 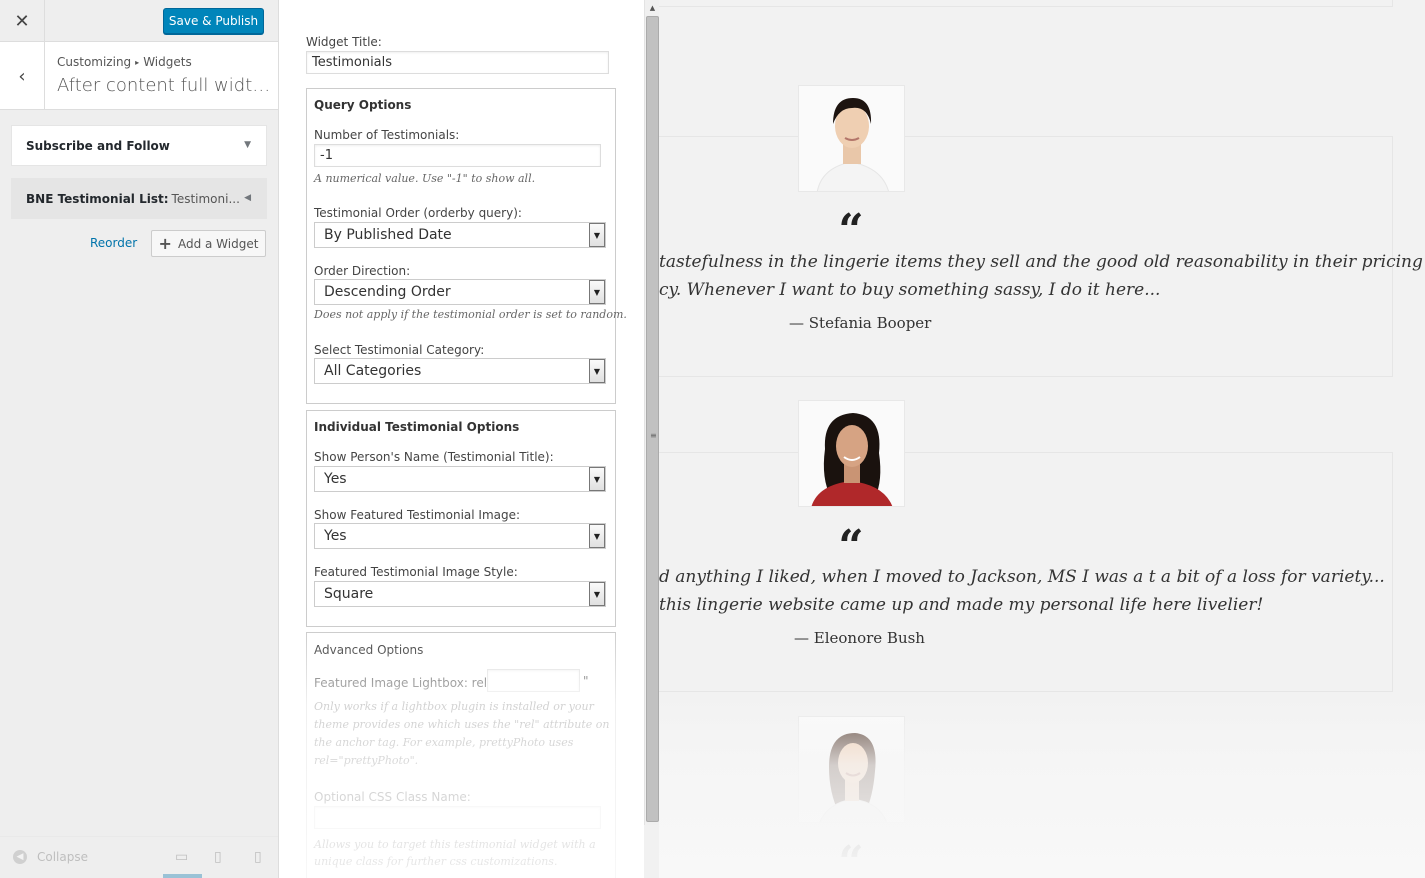 What do you see at coordinates (417, 515) in the screenshot?
I see `show-image-label: Show Featured Testimonial Image:` at bounding box center [417, 515].